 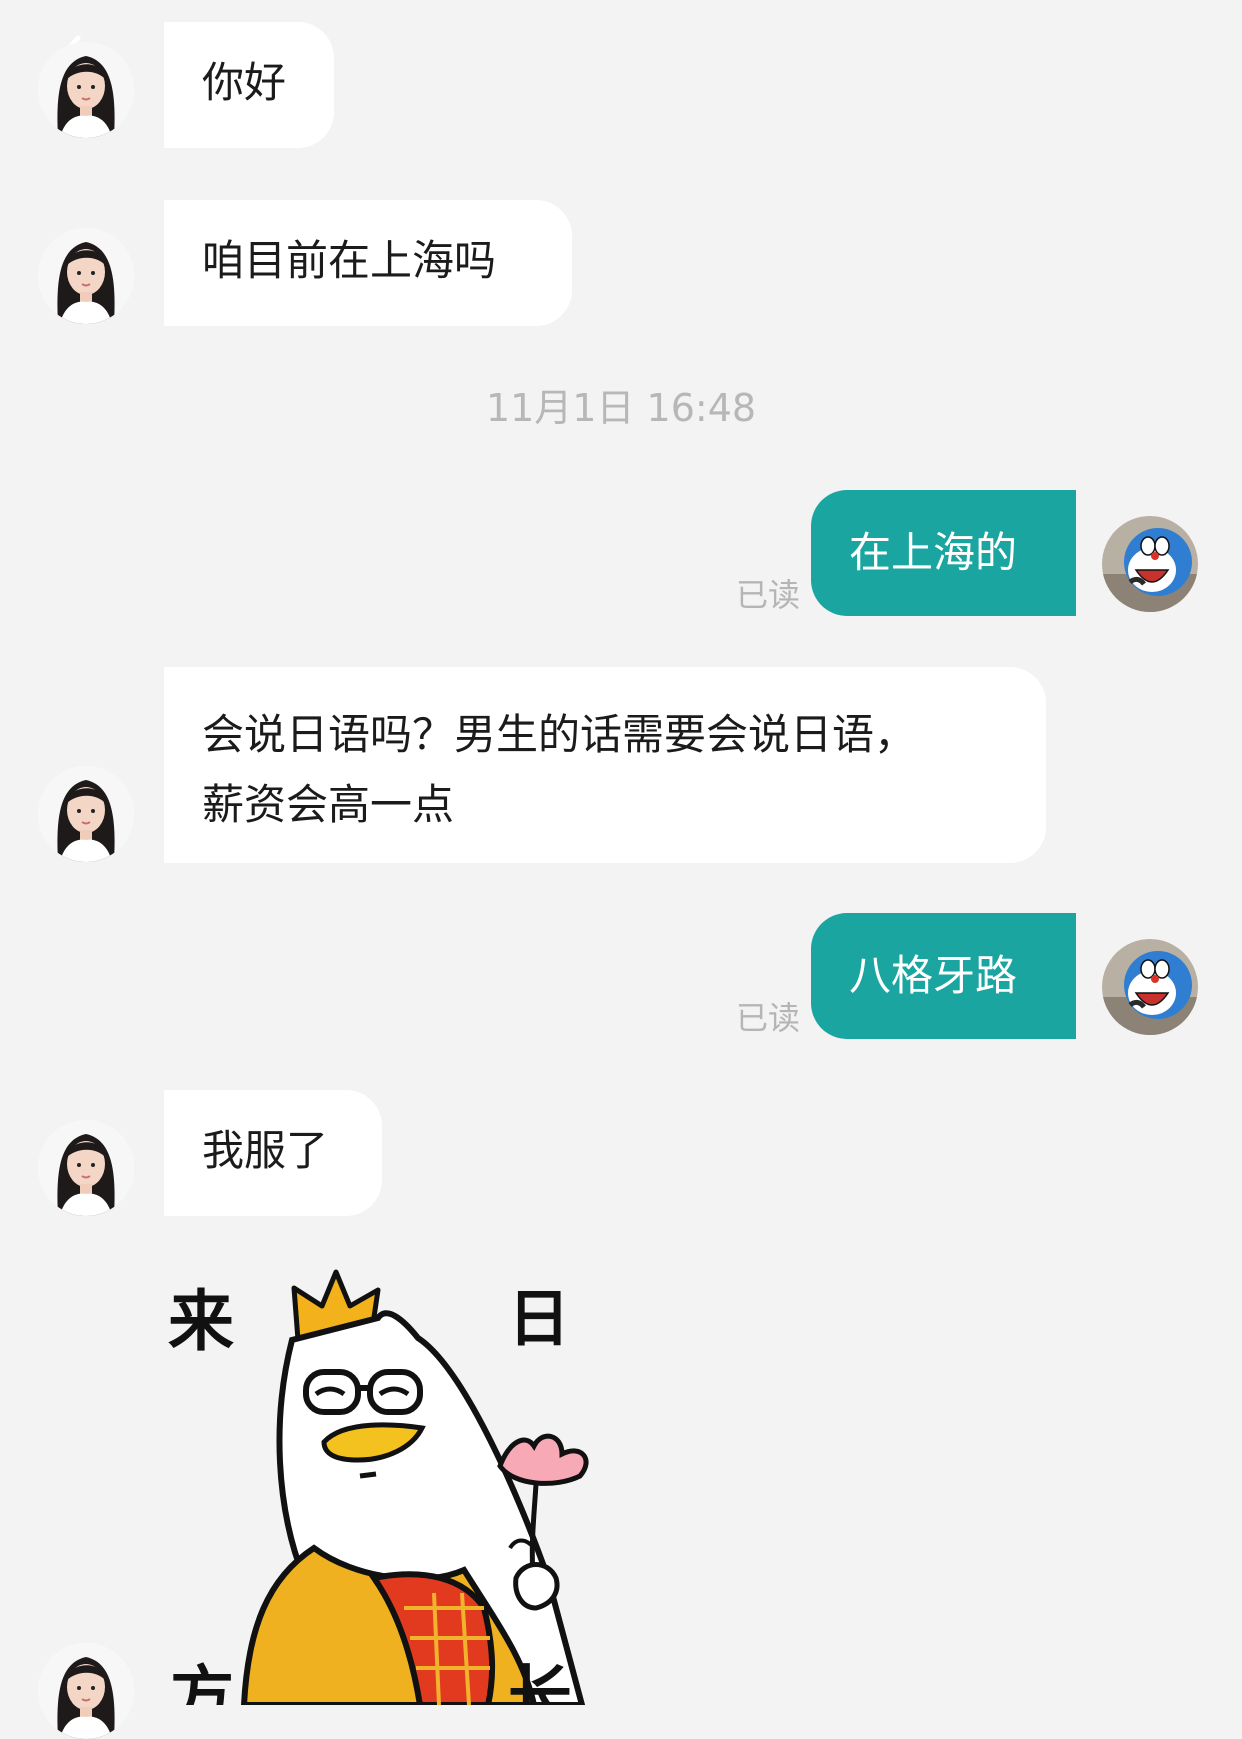 What do you see at coordinates (273, 1153) in the screenshot?
I see `incoming-message: 我服了` at bounding box center [273, 1153].